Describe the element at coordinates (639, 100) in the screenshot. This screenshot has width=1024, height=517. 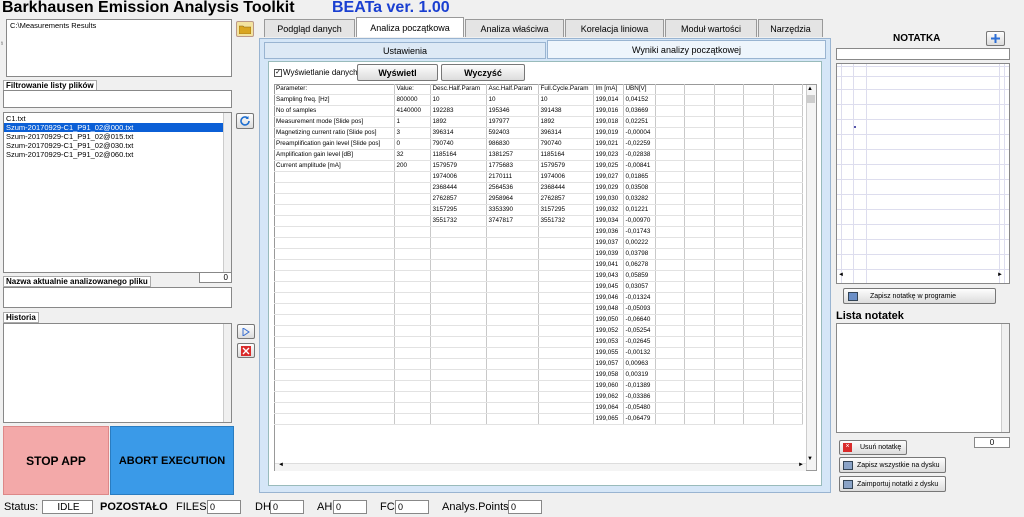
I see `table-cell: 0,04152` at that location.